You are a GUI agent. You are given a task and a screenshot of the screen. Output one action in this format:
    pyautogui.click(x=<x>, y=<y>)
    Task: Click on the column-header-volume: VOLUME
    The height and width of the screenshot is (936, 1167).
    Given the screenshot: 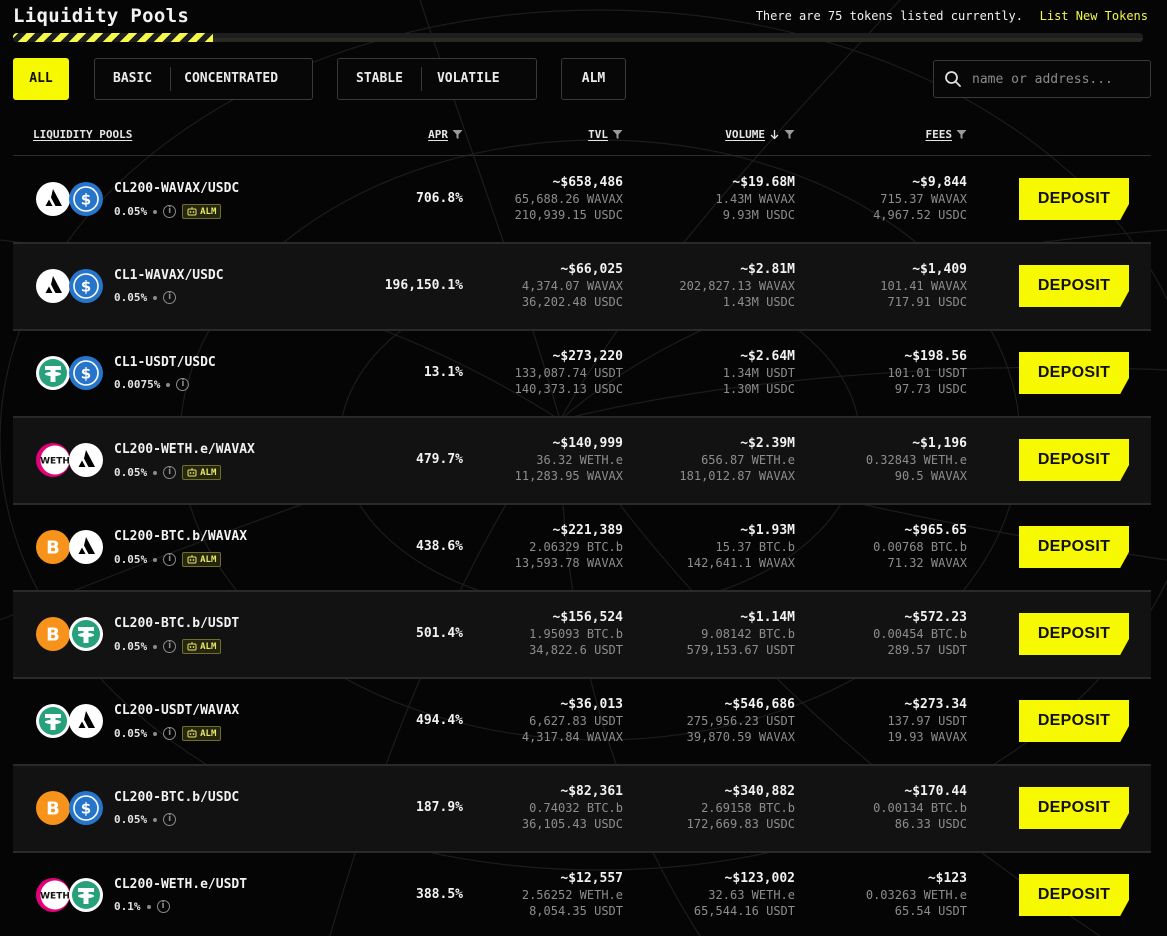 What is the action you would take?
    pyautogui.click(x=760, y=134)
    